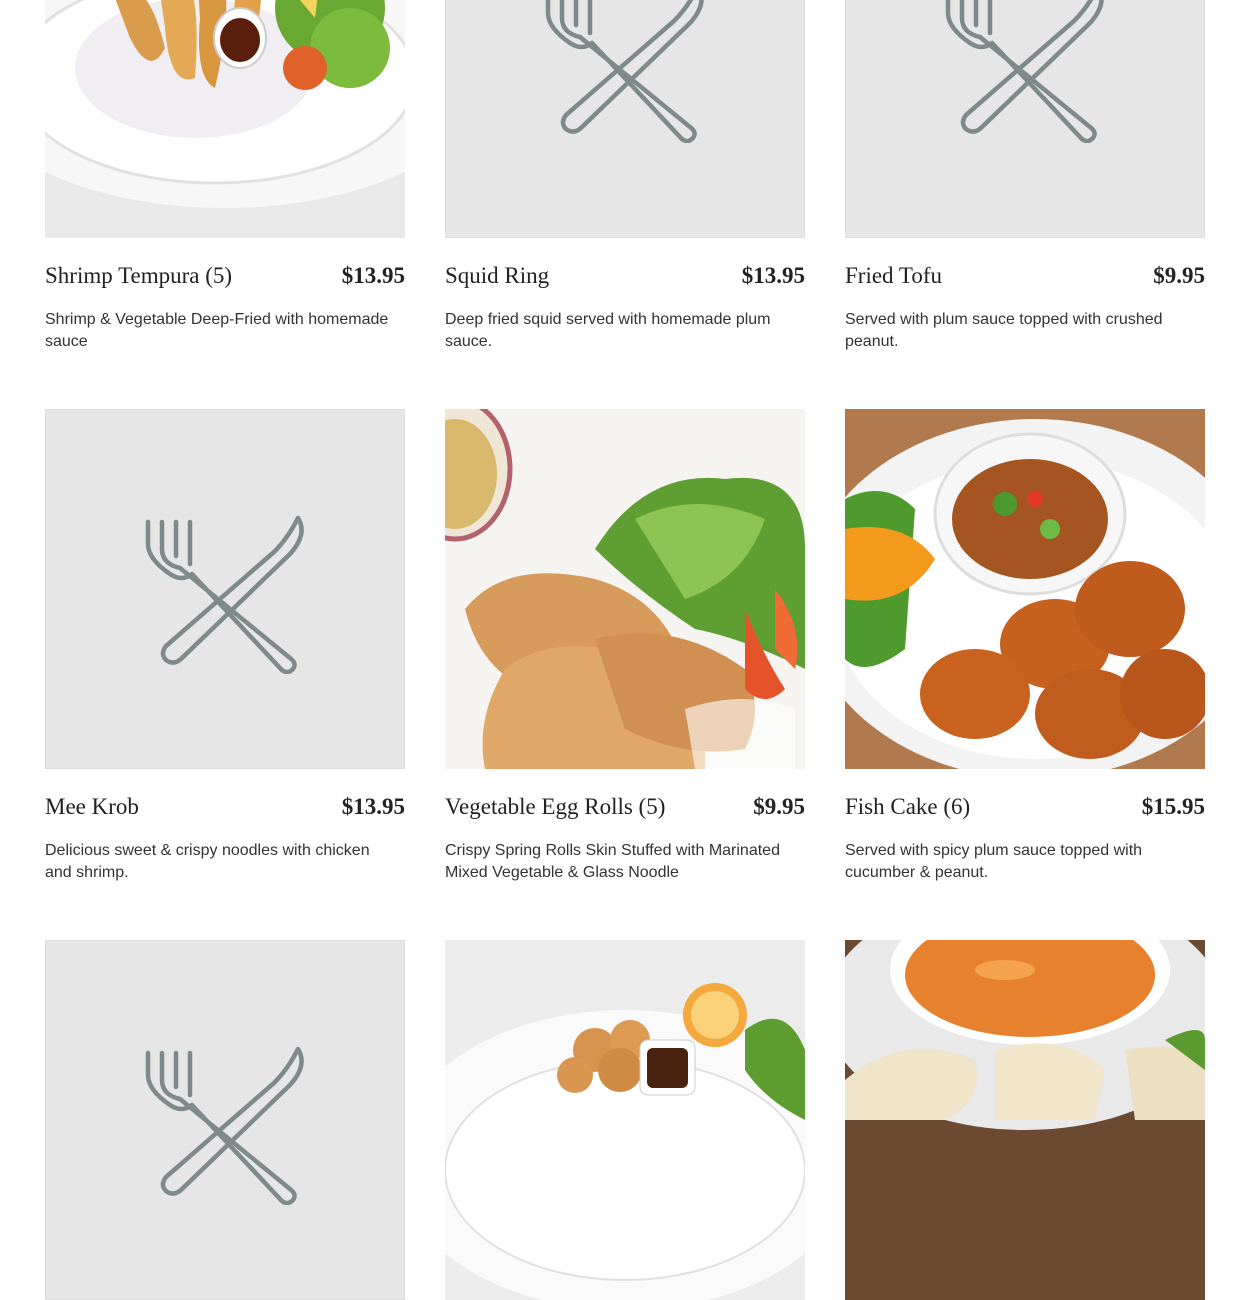  I want to click on item-title-row: Squid Ring $13.95, so click(625, 280).